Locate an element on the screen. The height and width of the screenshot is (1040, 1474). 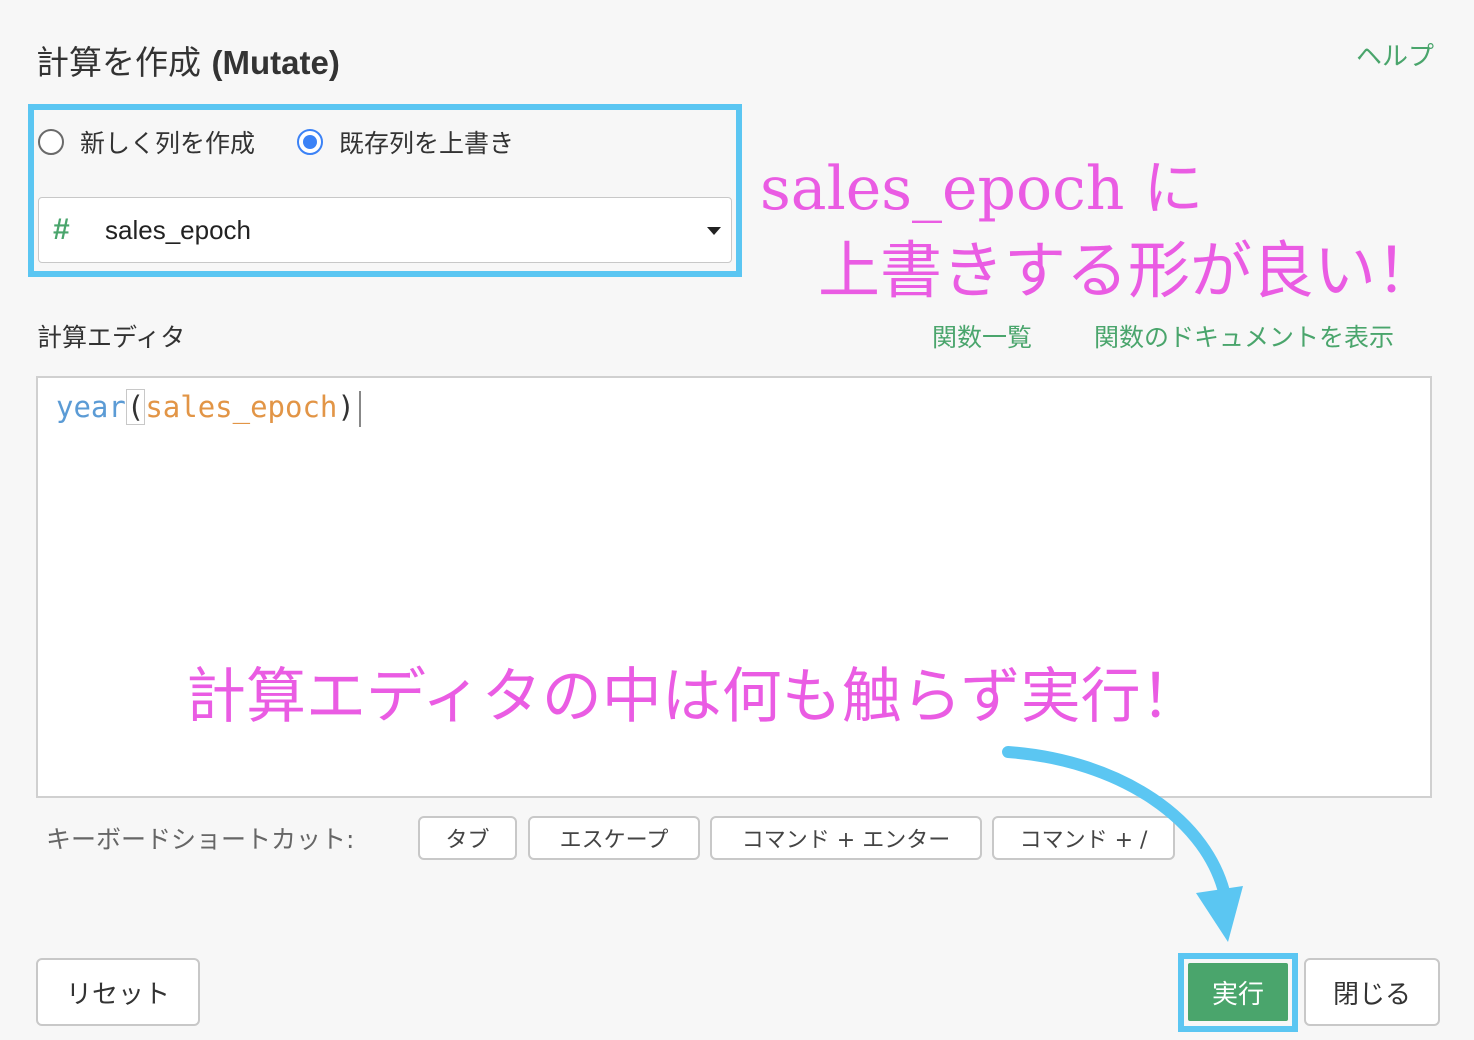
code-close-paren: ) is located at coordinates (346, 407).